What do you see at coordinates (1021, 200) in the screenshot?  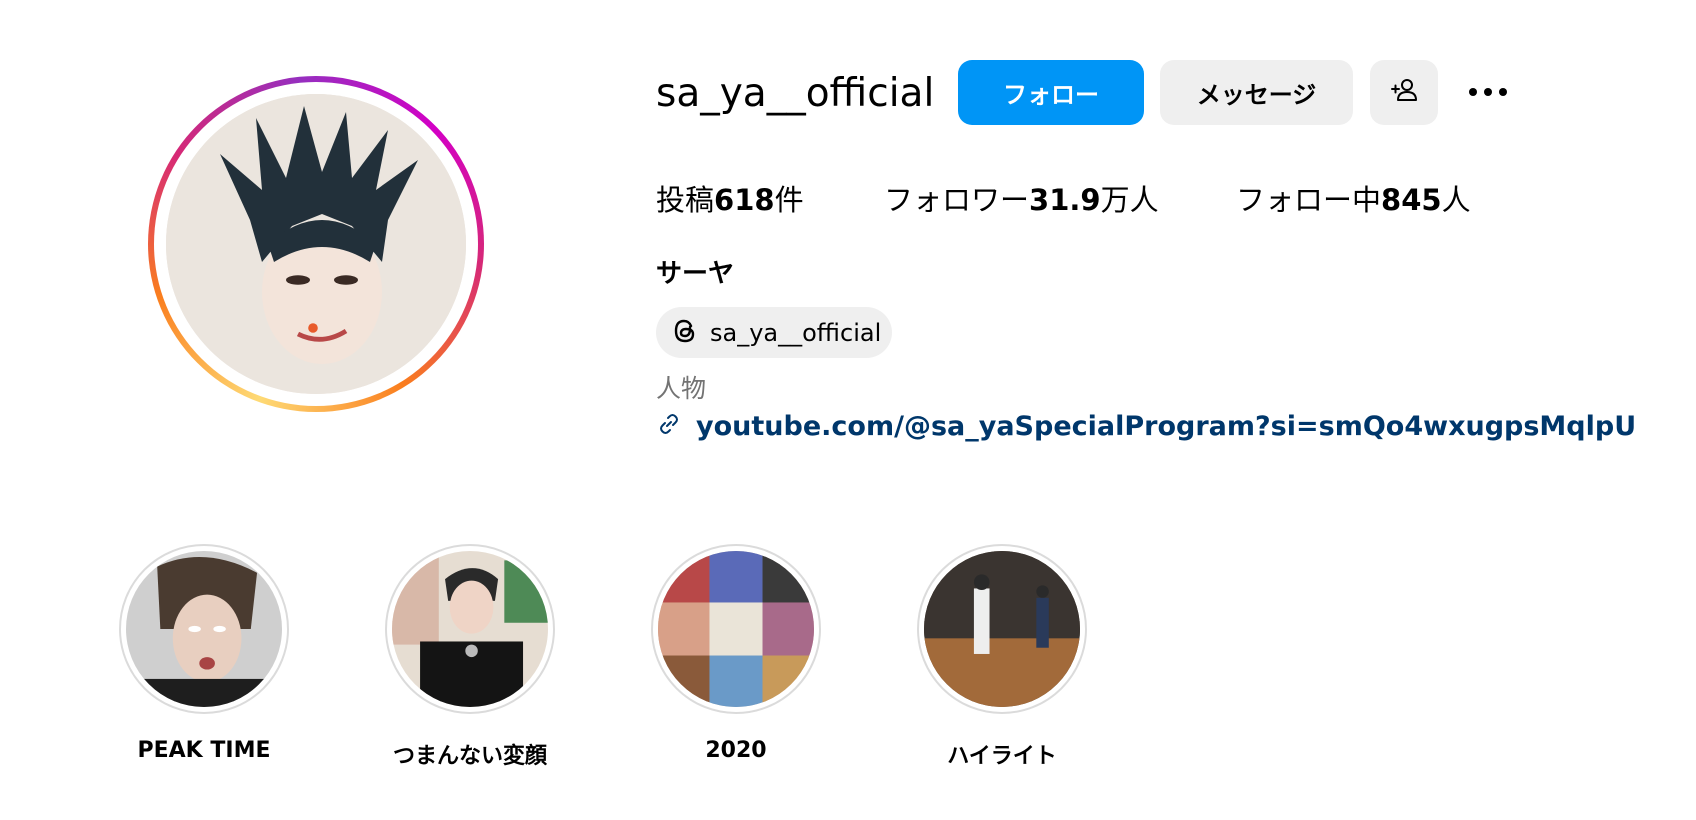 I see `followers-count: フォロワー31.9万人` at bounding box center [1021, 200].